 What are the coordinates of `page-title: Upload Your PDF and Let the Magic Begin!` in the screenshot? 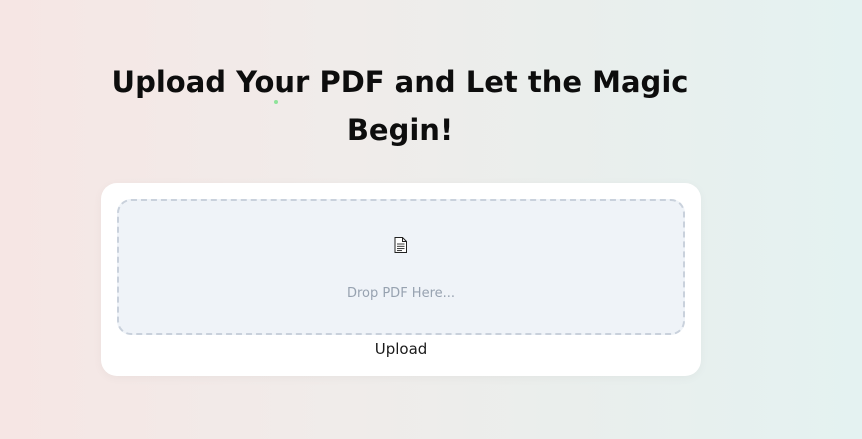 It's located at (400, 106).